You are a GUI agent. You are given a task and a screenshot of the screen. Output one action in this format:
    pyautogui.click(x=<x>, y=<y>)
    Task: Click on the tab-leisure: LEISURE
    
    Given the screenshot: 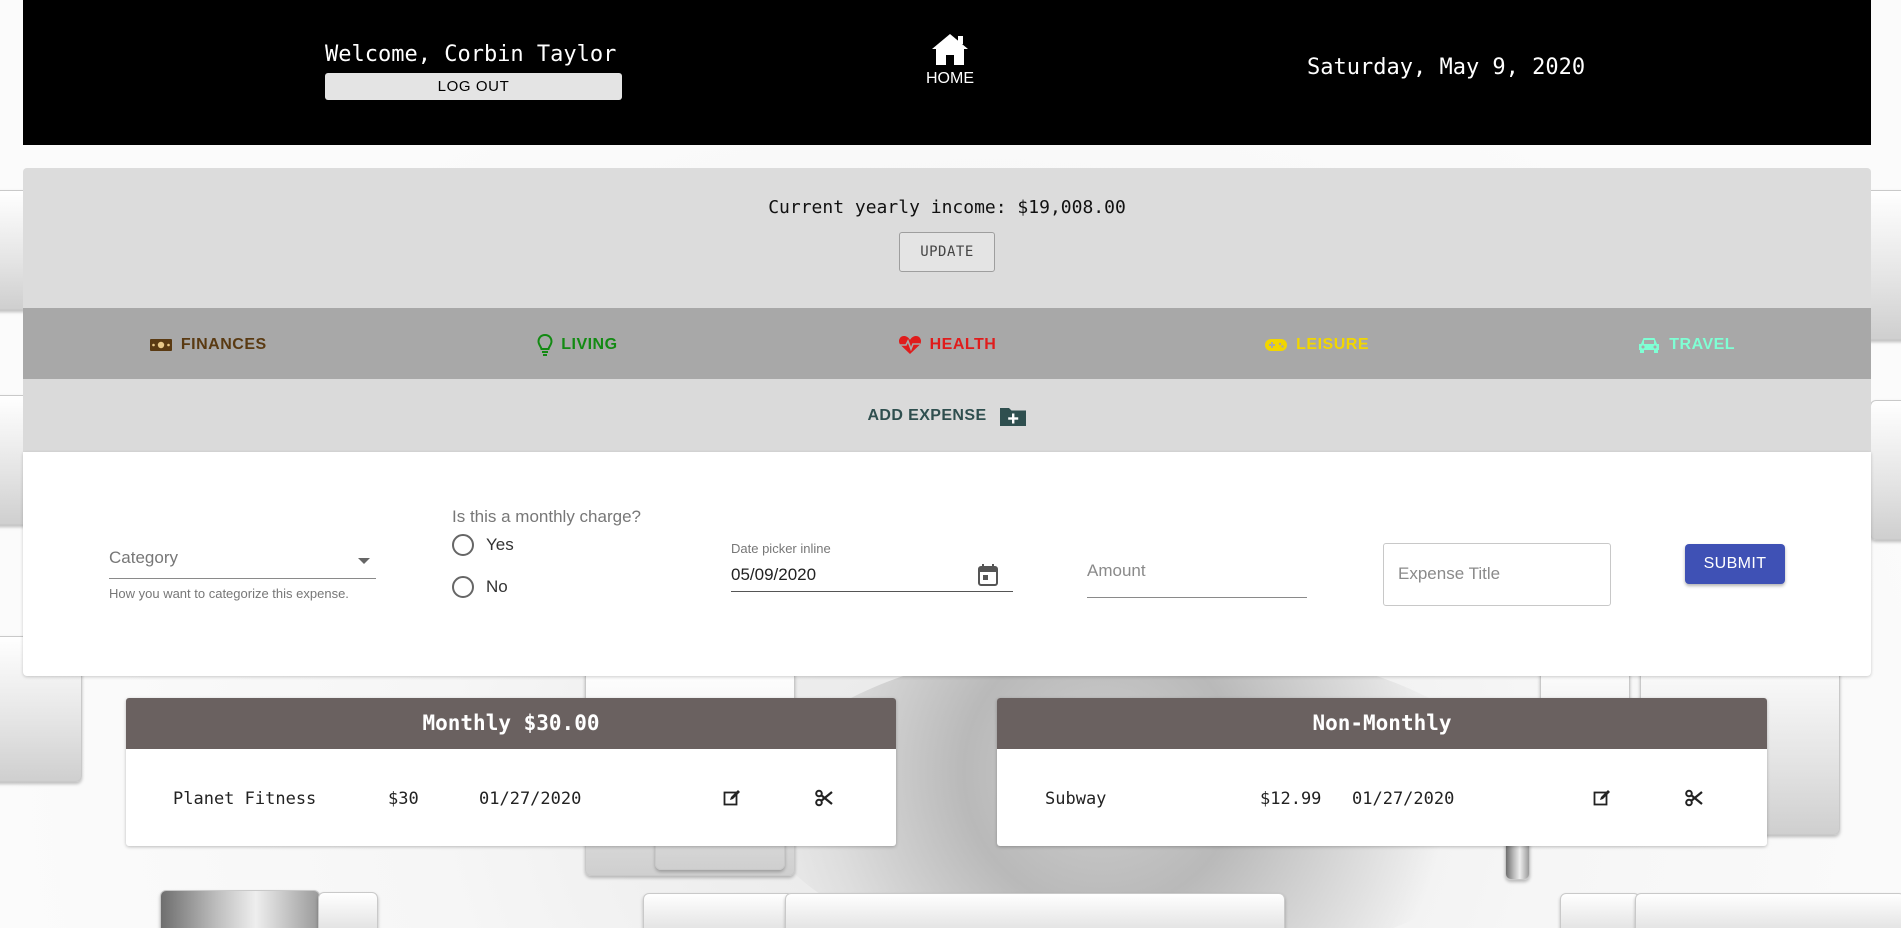 What is the action you would take?
    pyautogui.click(x=1317, y=343)
    